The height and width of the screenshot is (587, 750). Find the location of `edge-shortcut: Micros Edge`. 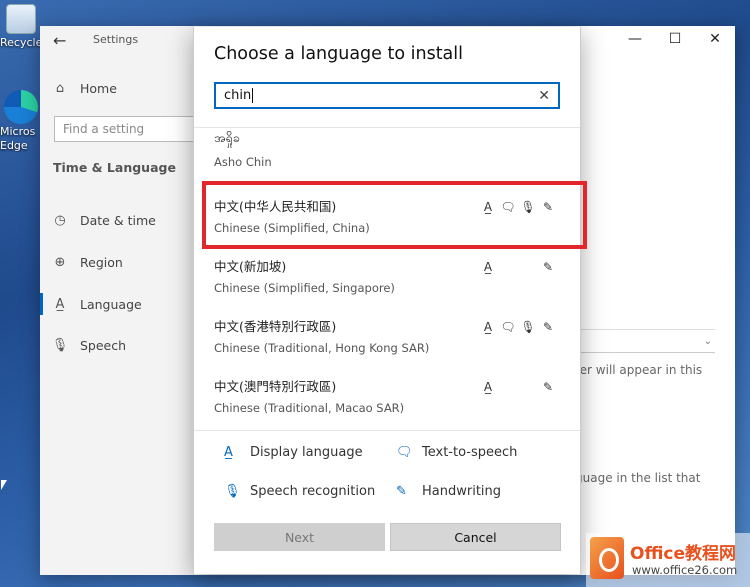

edge-shortcut: Micros Edge is located at coordinates (20, 121).